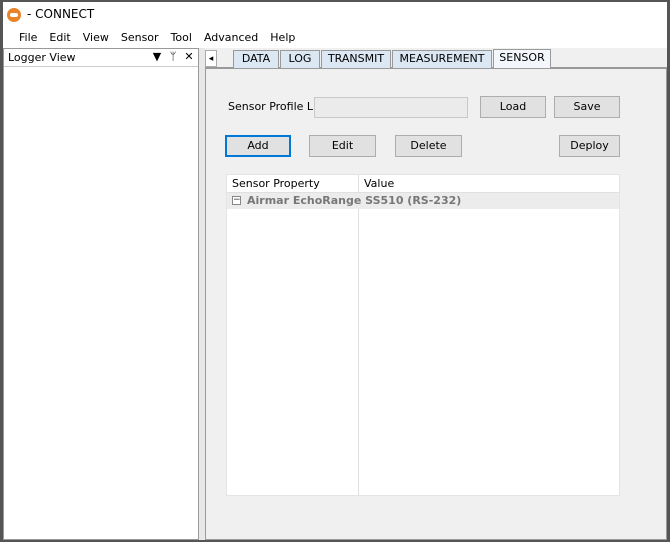  I want to click on column-divider, so click(358, 335).